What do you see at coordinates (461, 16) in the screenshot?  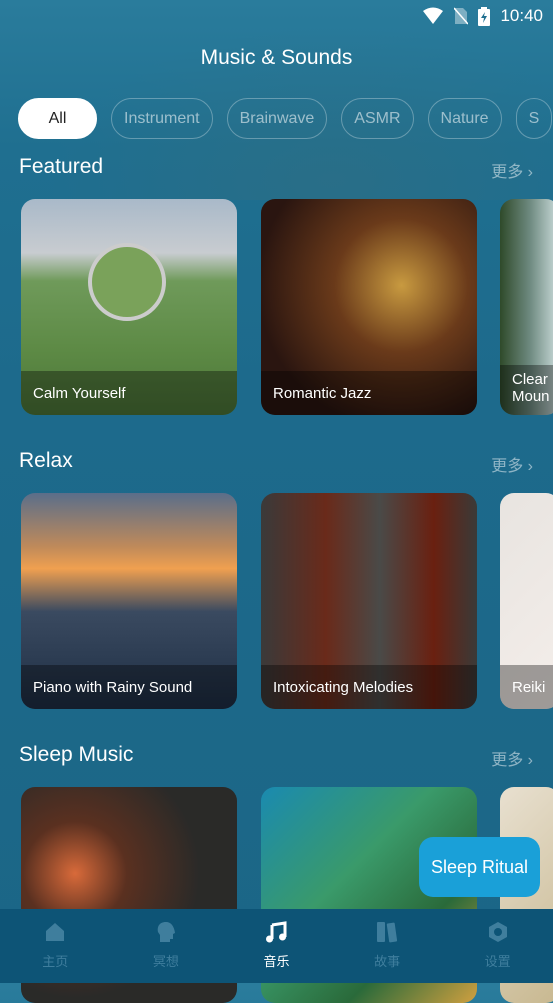 I see `no-sim-icon` at bounding box center [461, 16].